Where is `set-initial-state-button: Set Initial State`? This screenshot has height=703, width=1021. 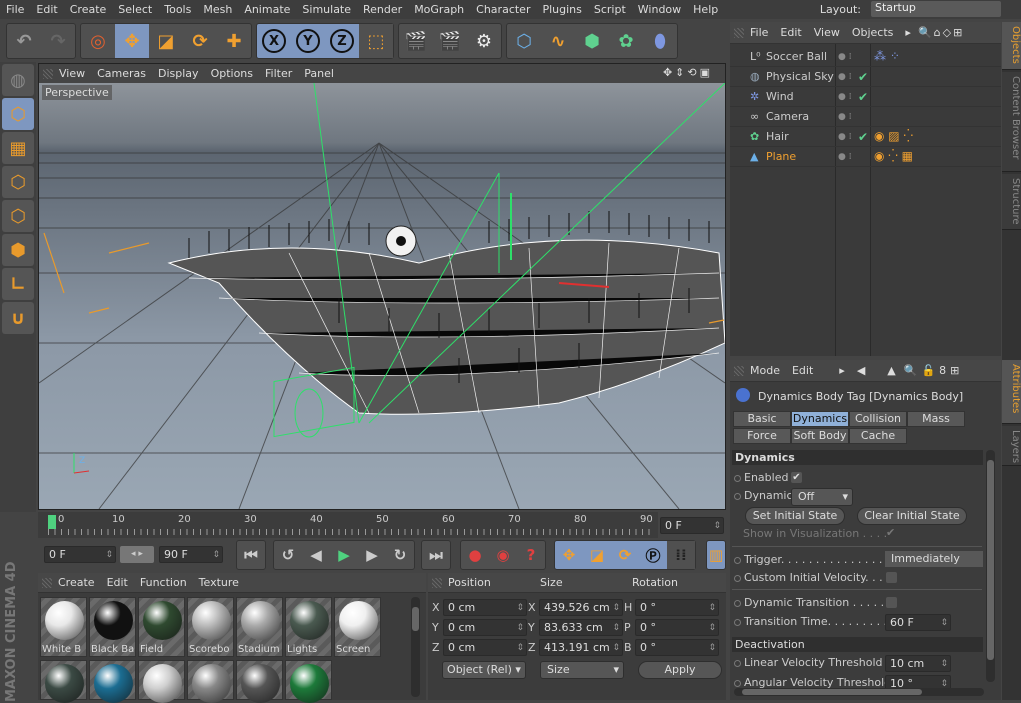
set-initial-state-button: Set Initial State is located at coordinates (795, 516).